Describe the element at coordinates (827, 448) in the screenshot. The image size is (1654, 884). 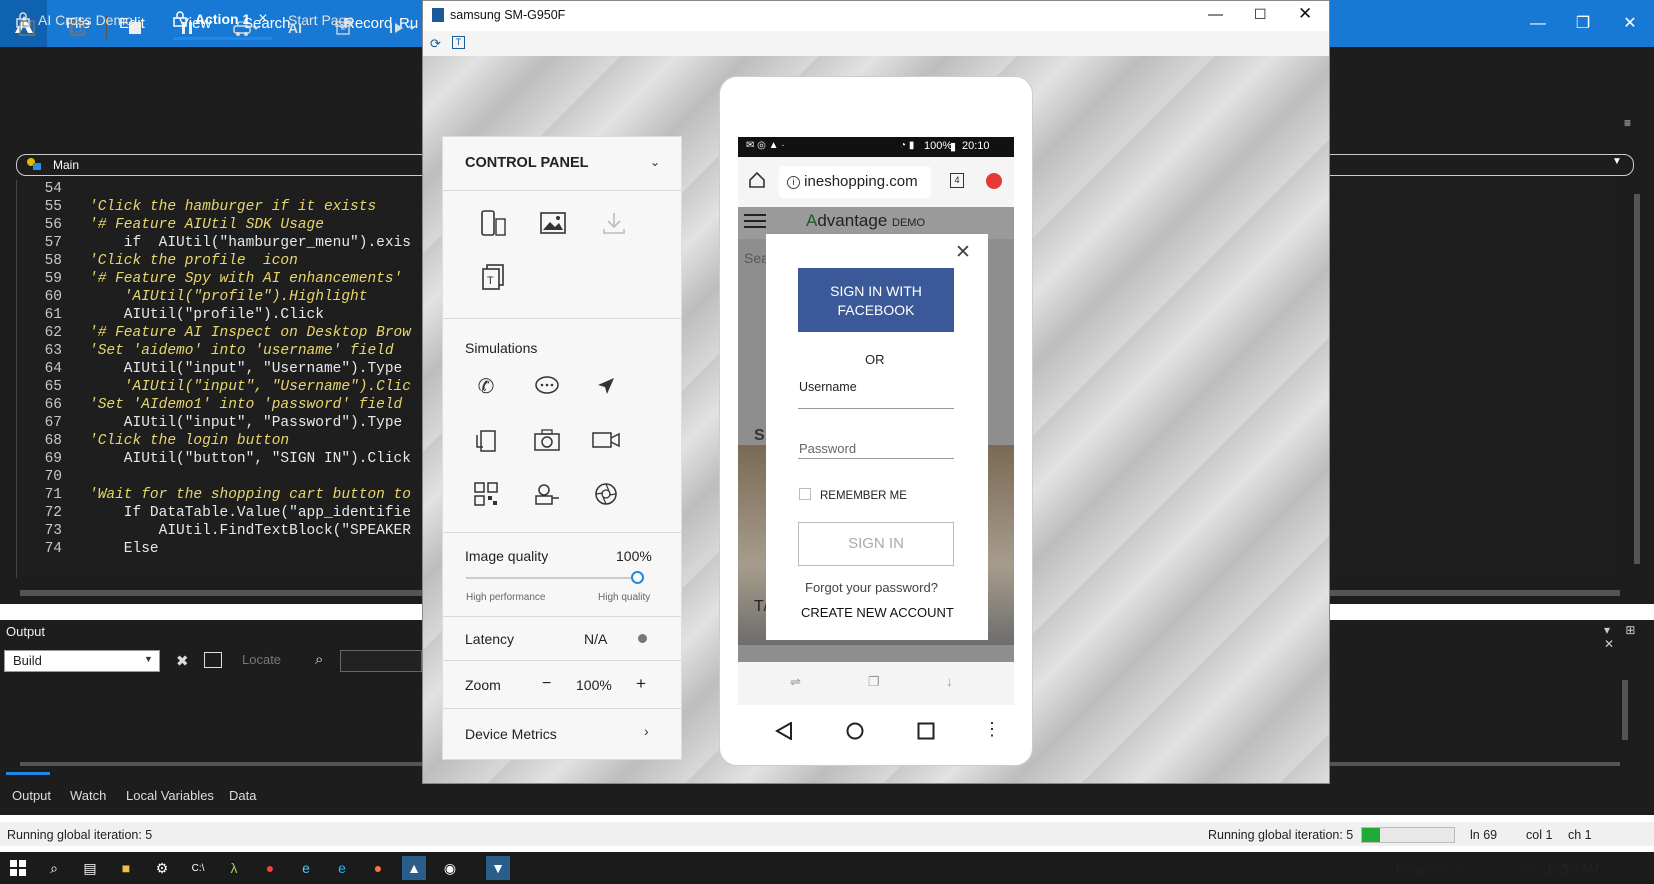
I see `password-field: Password` at that location.